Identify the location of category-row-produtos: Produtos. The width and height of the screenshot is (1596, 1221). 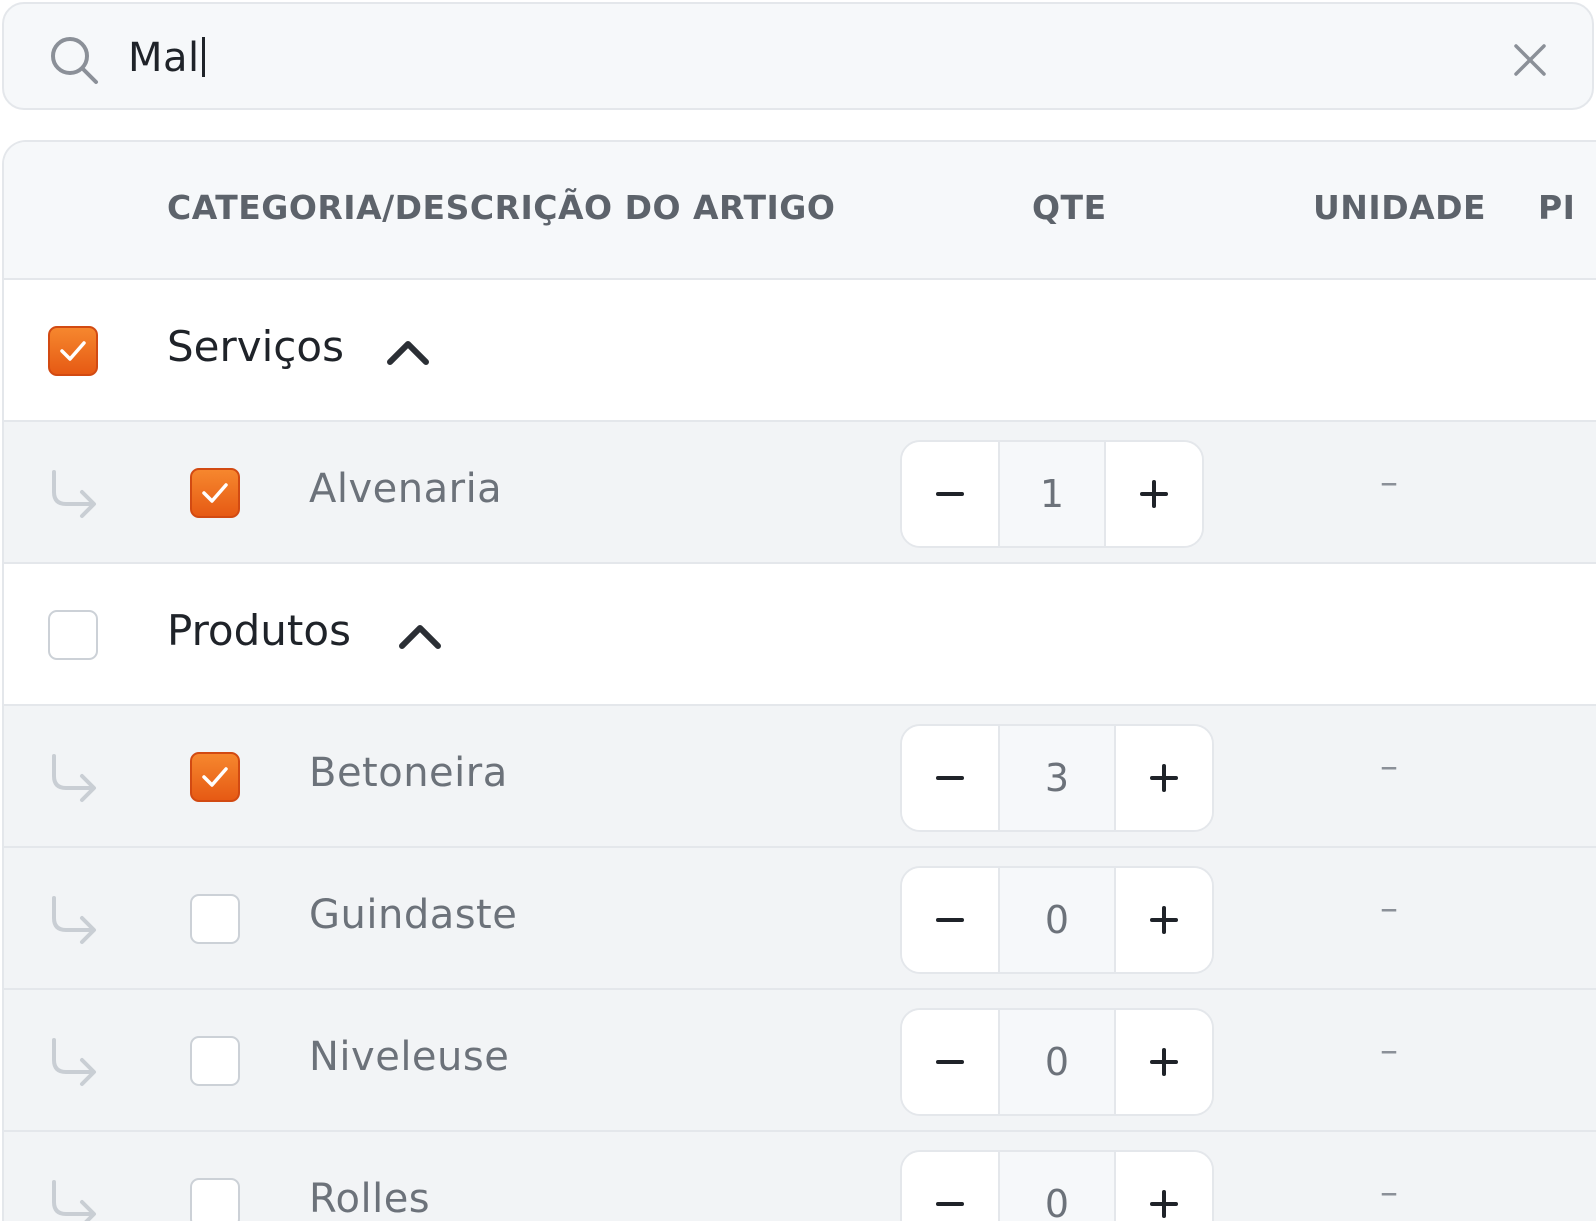
(800, 635).